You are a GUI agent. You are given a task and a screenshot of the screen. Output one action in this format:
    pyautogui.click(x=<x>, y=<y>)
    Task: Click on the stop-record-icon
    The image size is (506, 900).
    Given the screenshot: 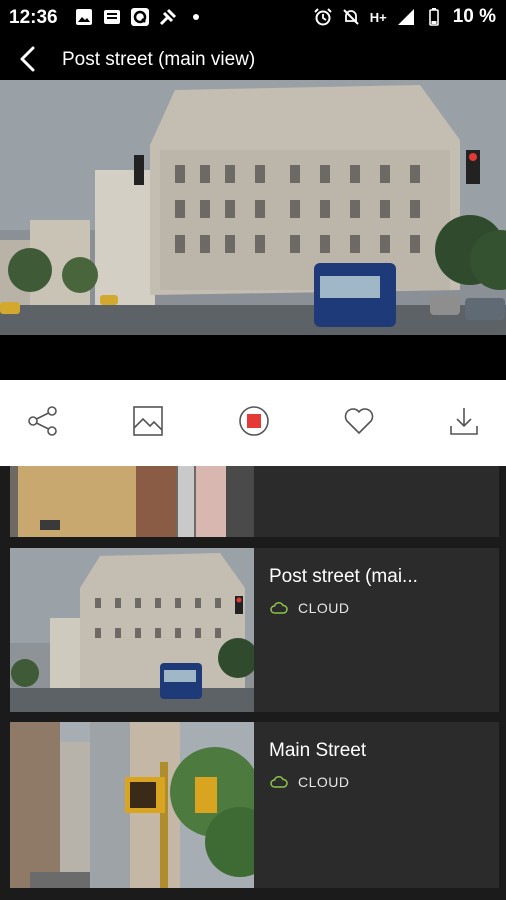 What is the action you would take?
    pyautogui.click(x=254, y=421)
    